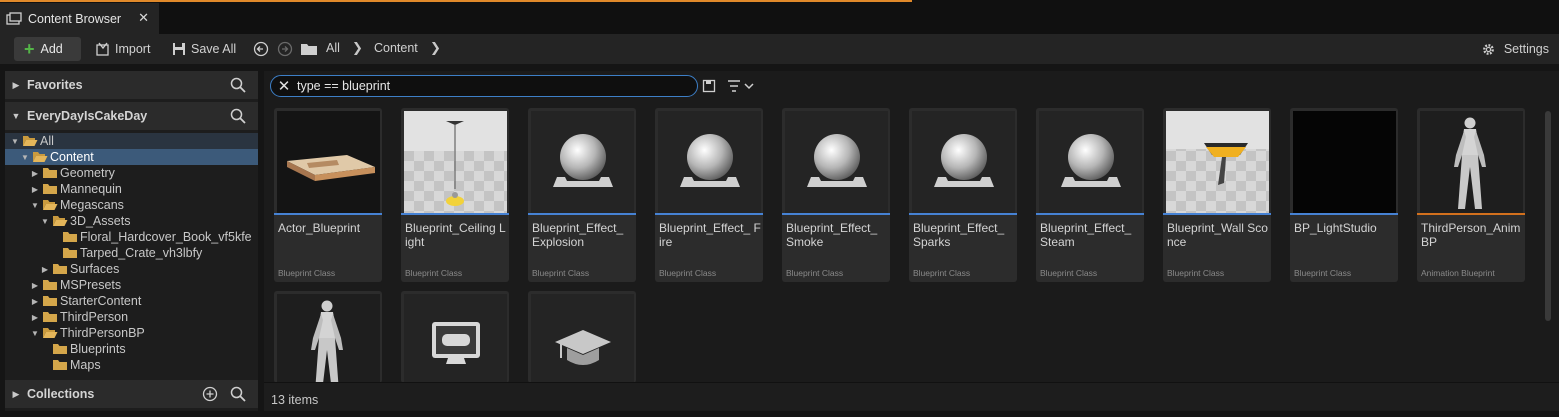 The image size is (1559, 417). What do you see at coordinates (47, 49) in the screenshot?
I see `add-button: + Add` at bounding box center [47, 49].